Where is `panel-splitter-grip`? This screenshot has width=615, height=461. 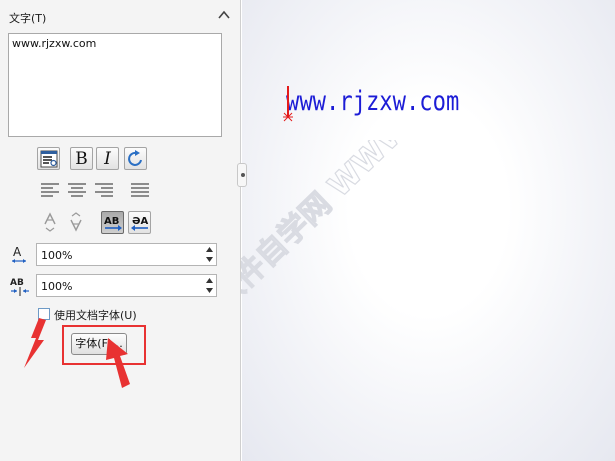
panel-splitter-grip is located at coordinates (242, 175).